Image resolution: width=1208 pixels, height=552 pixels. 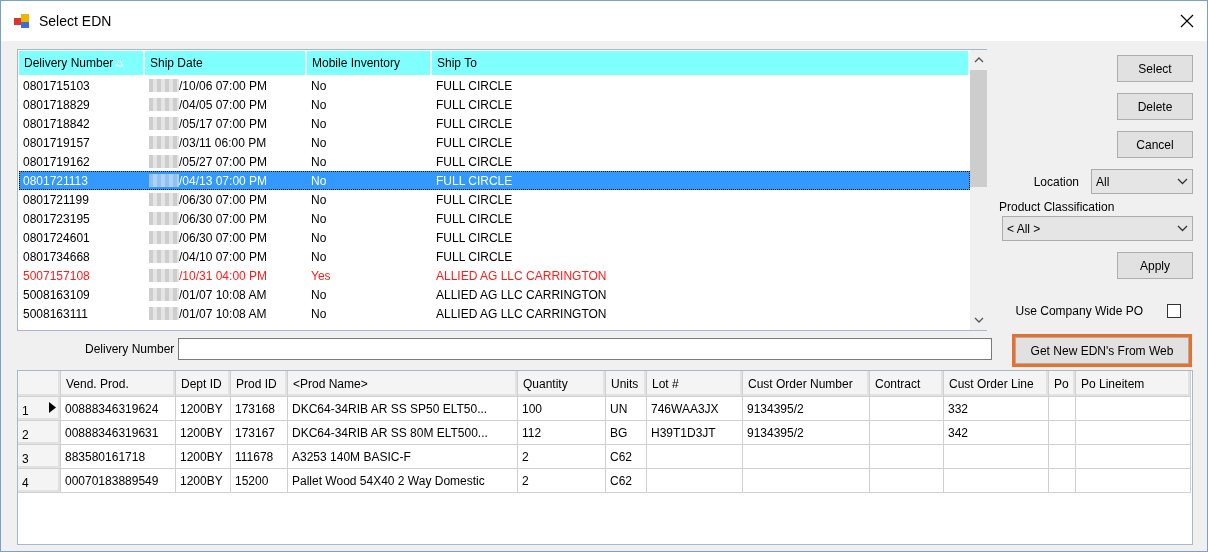 What do you see at coordinates (1155, 144) in the screenshot?
I see `action-button: Cancel` at bounding box center [1155, 144].